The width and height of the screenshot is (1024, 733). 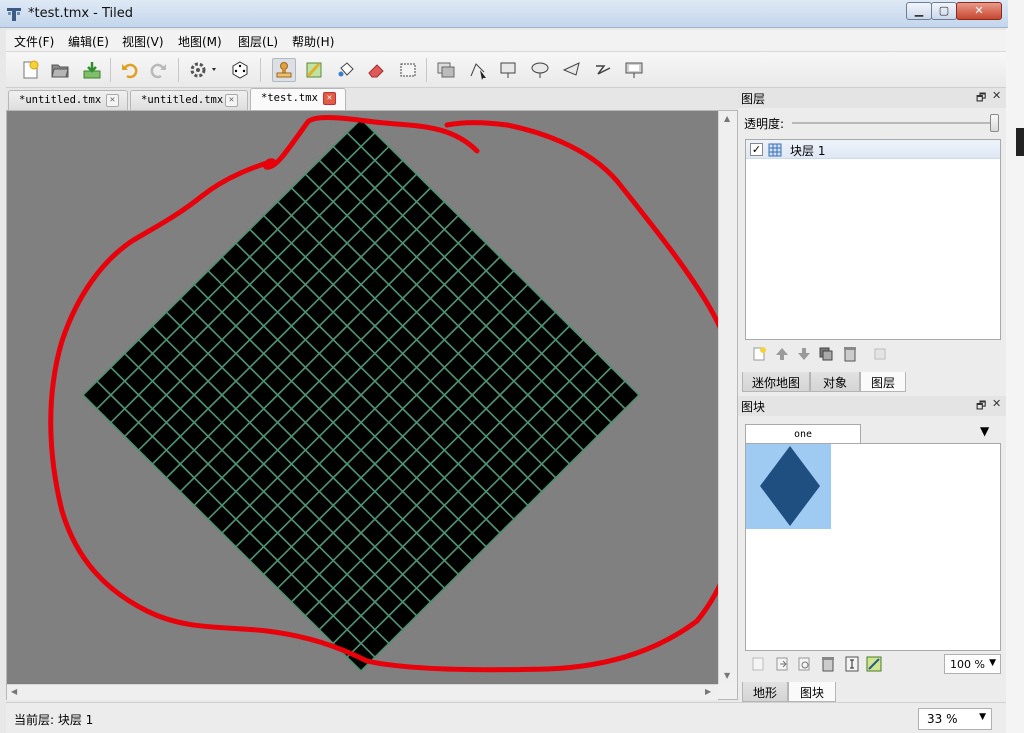 I want to click on layer-row: ✓ 块层 1, so click(x=873, y=149).